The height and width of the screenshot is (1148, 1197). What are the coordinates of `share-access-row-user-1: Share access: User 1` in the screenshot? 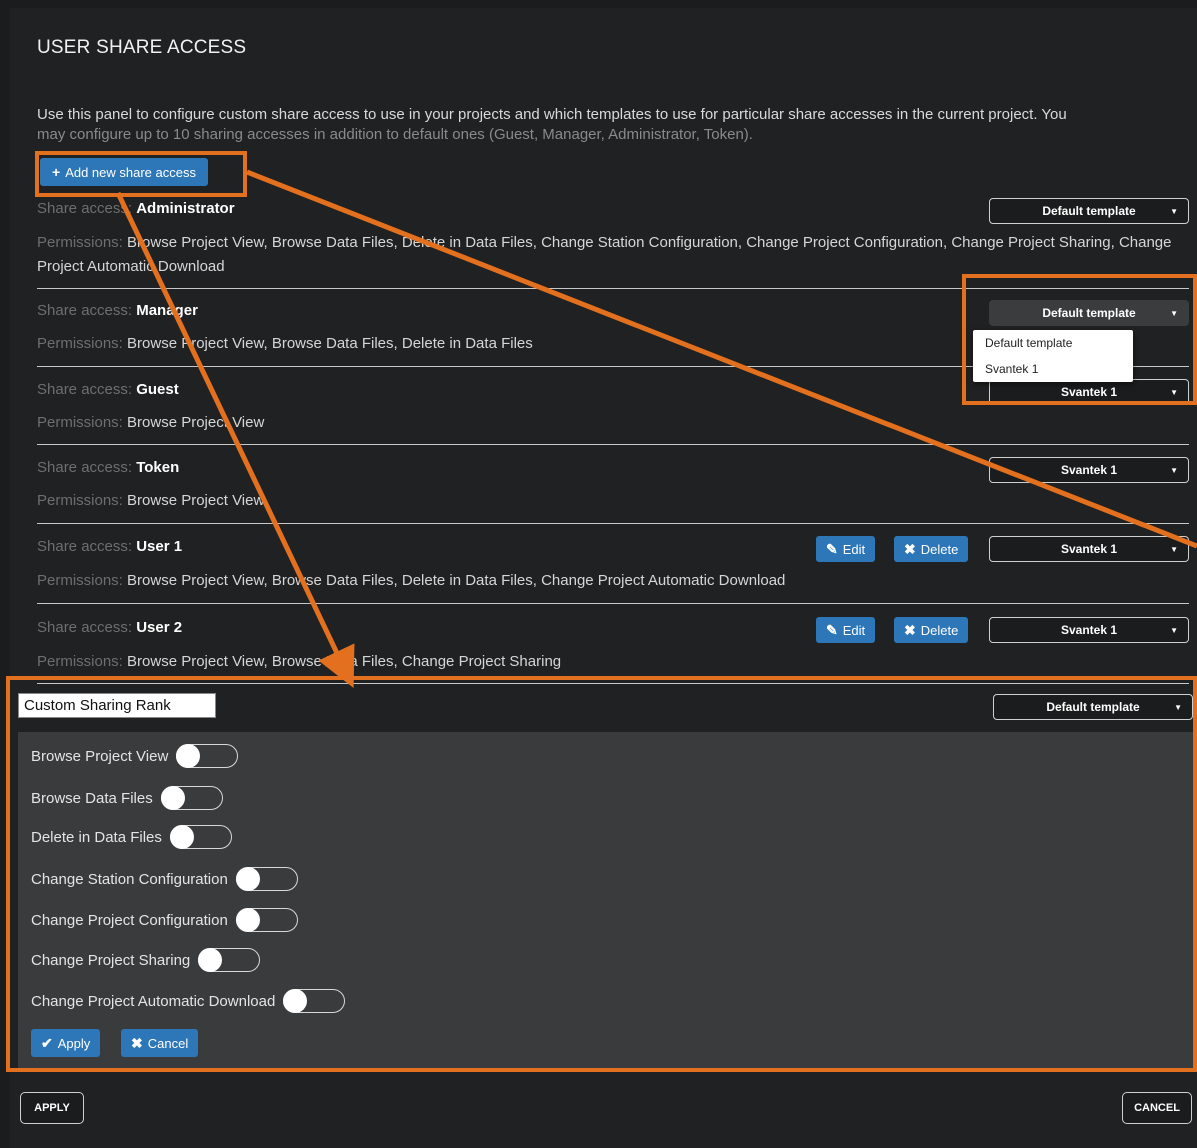 It's located at (109, 546).